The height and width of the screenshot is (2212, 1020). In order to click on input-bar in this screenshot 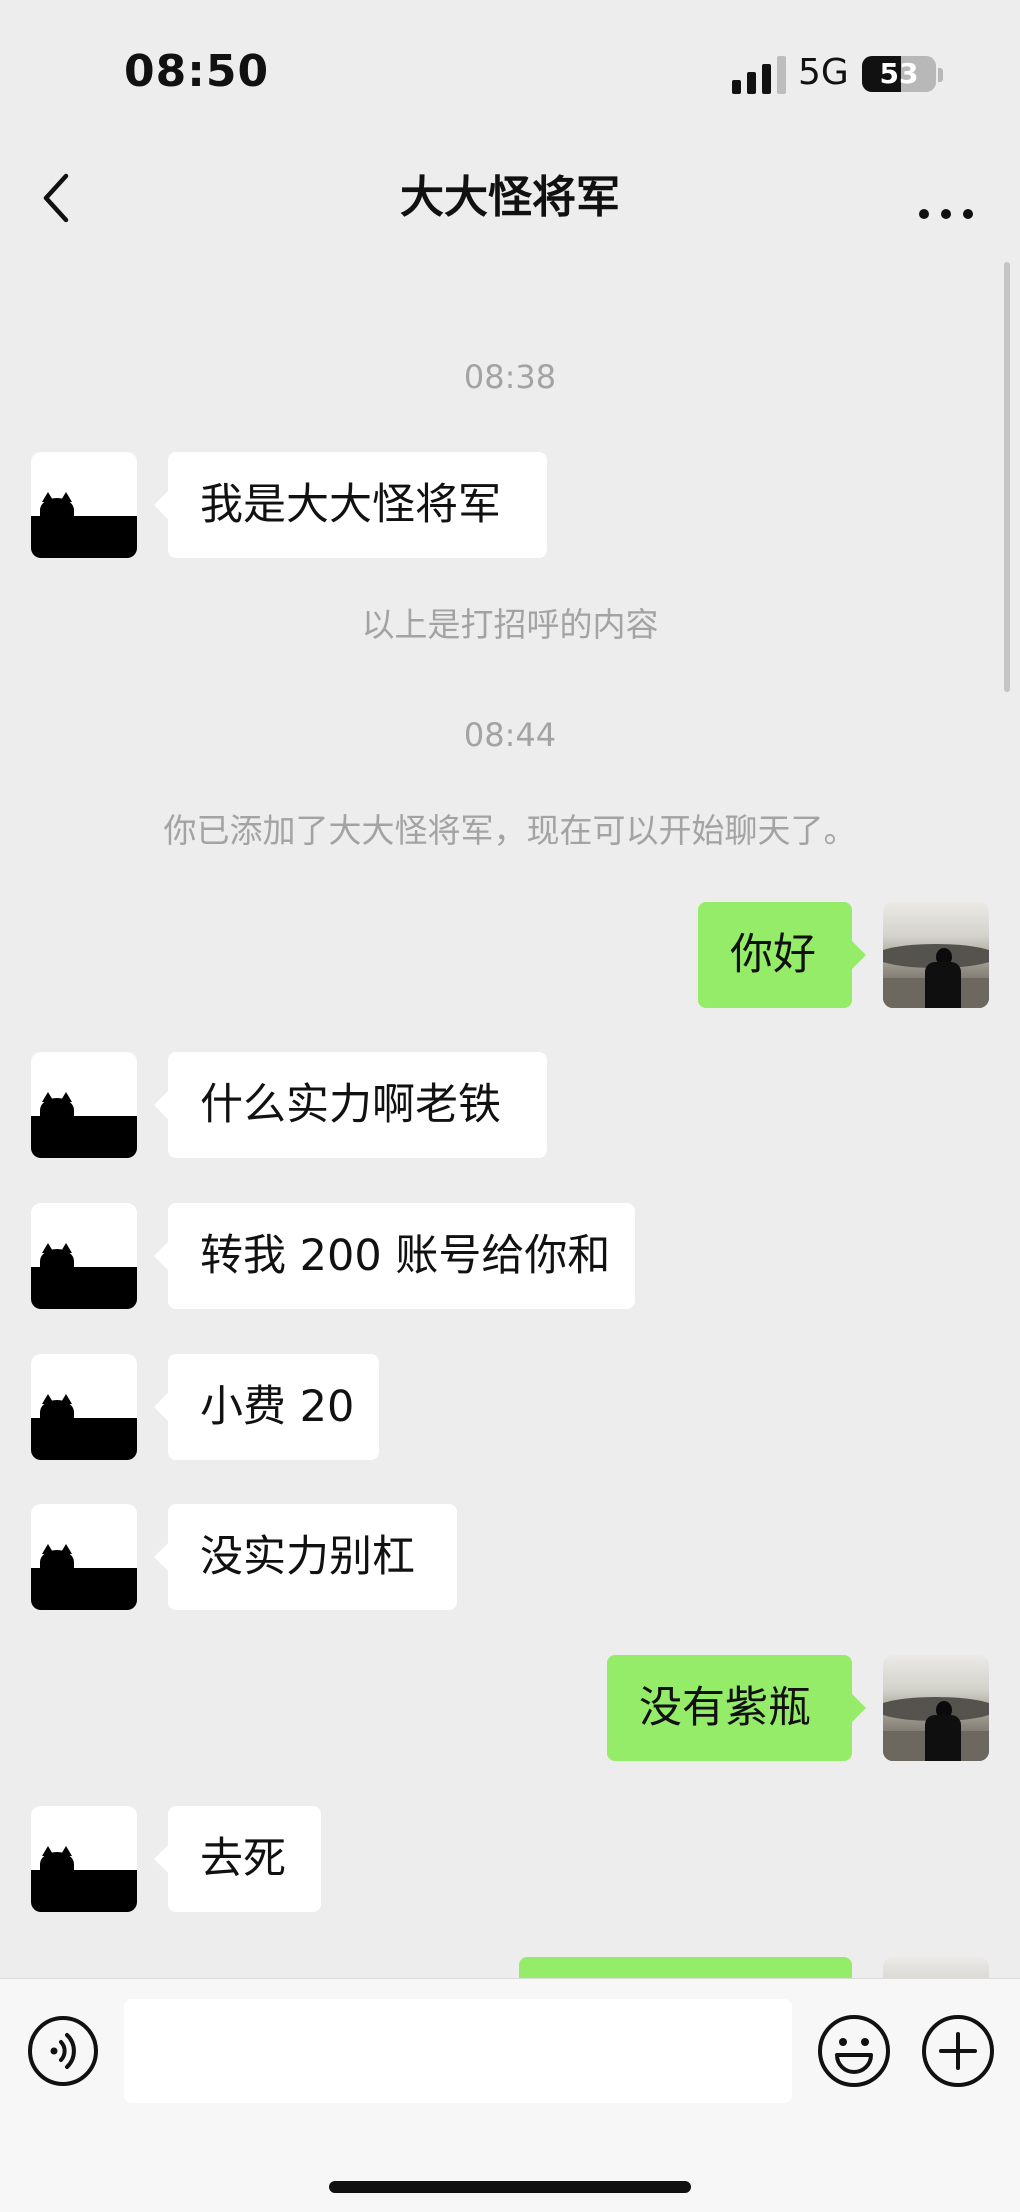, I will do `click(510, 2095)`.